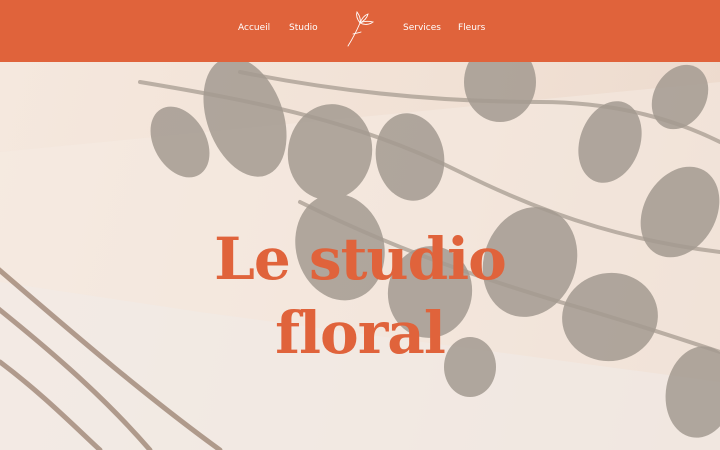  I want to click on nav-link-studio: Studio, so click(303, 28).